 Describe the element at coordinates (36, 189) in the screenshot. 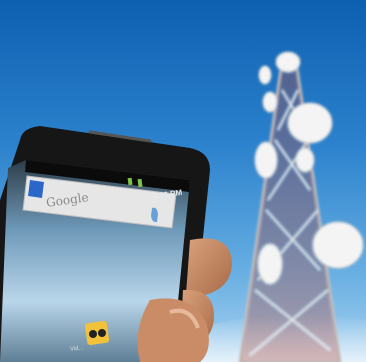

I see `google-g-icon` at that location.